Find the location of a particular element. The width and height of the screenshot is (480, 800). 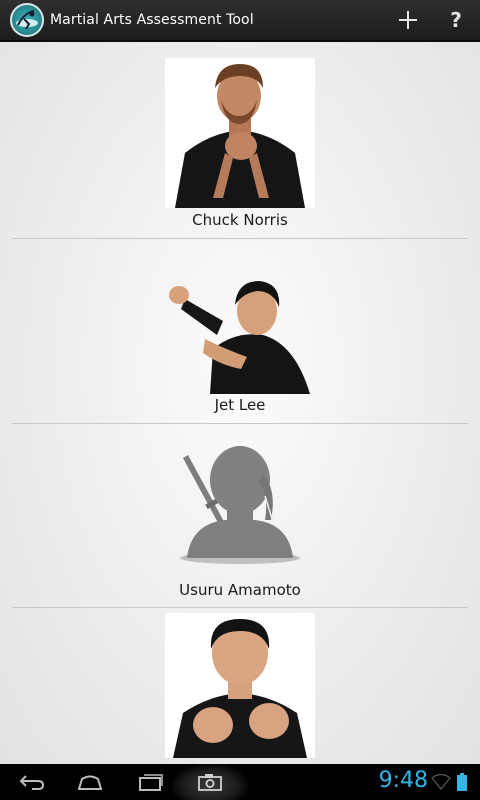

recent-apps-button is located at coordinates (150, 782).